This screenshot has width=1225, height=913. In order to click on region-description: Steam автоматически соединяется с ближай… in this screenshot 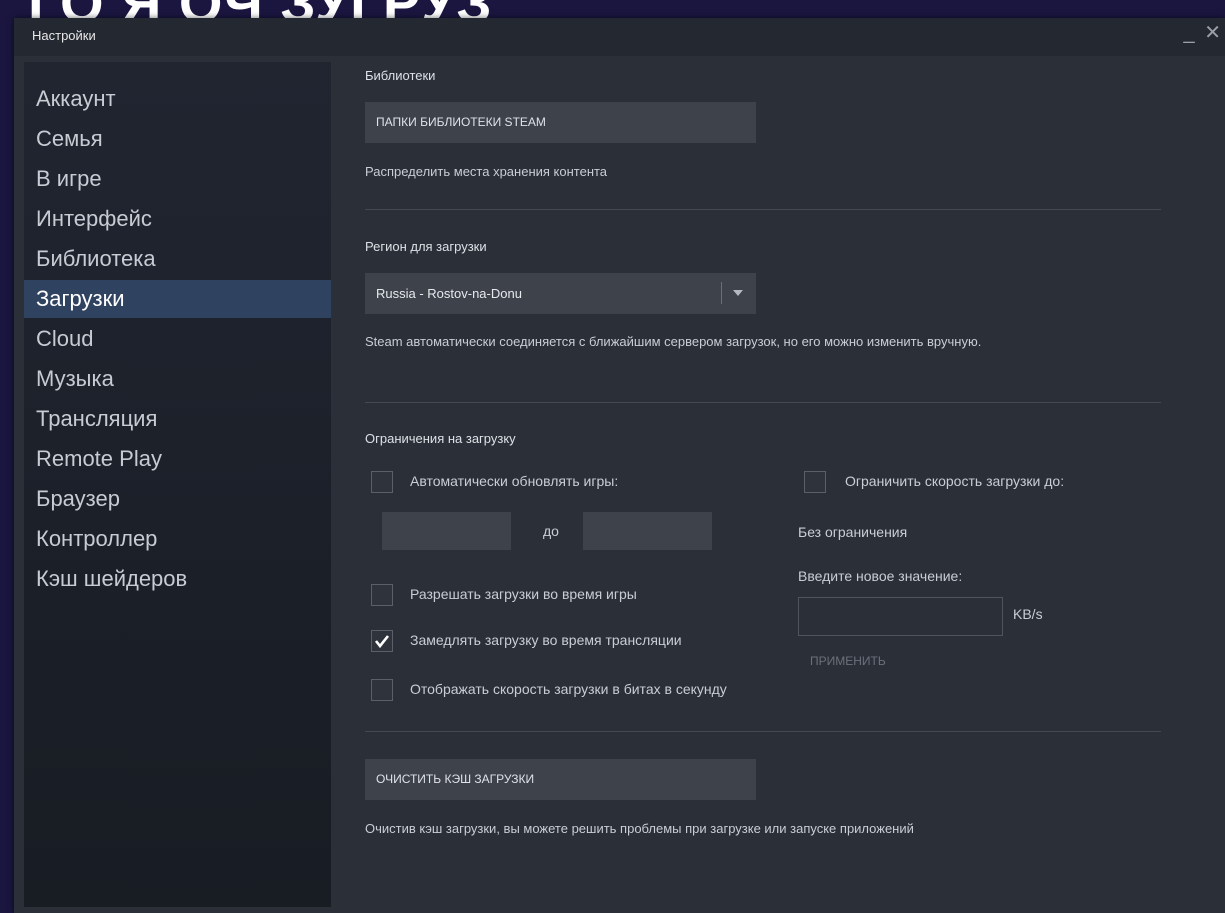, I will do `click(673, 341)`.